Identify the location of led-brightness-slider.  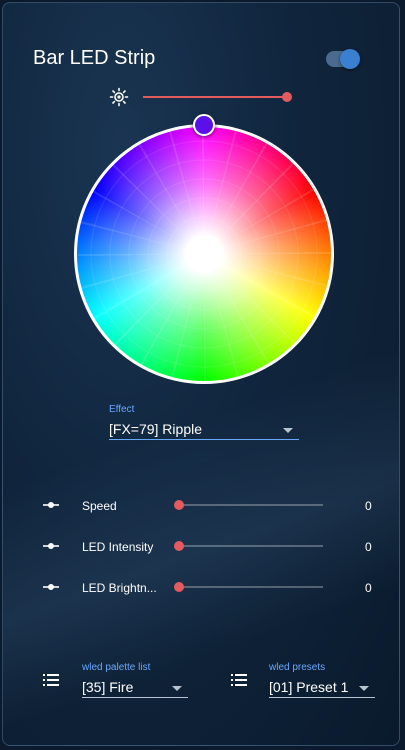
(248, 587).